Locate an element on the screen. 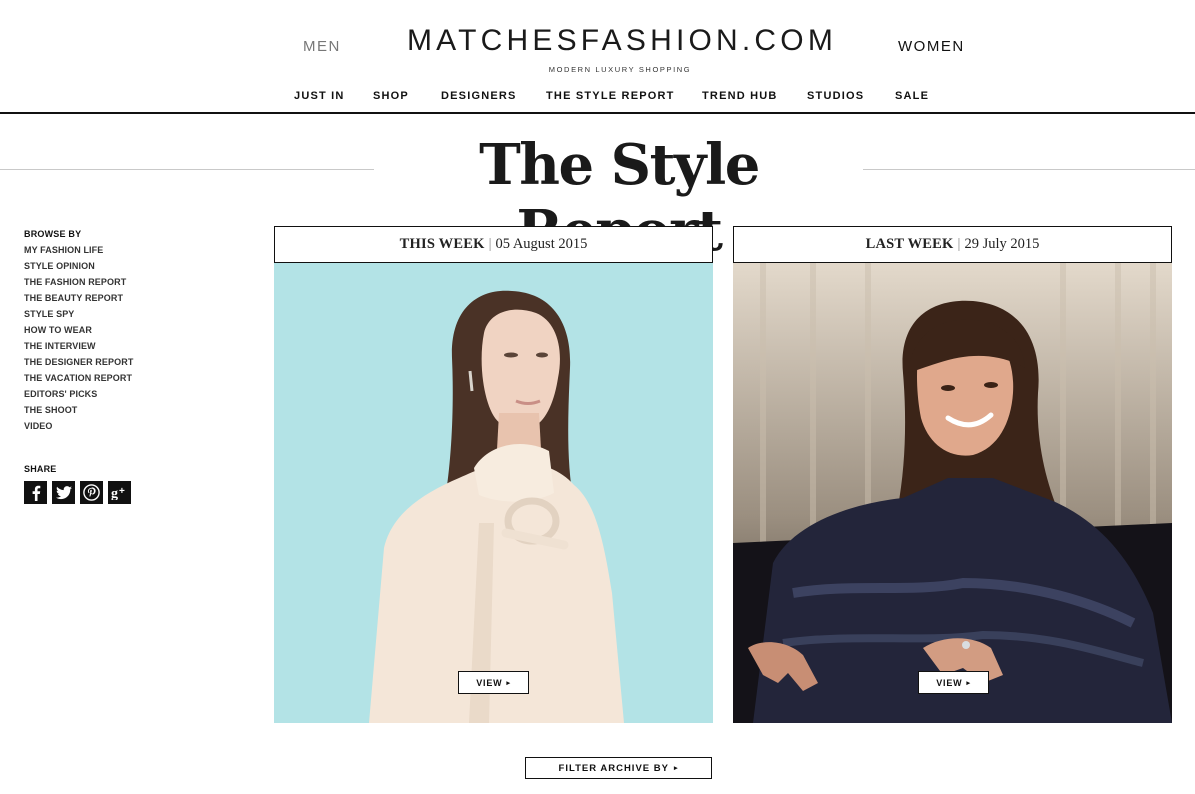 This screenshot has height=794, width=1195. share-icons: g + is located at coordinates (77, 492).